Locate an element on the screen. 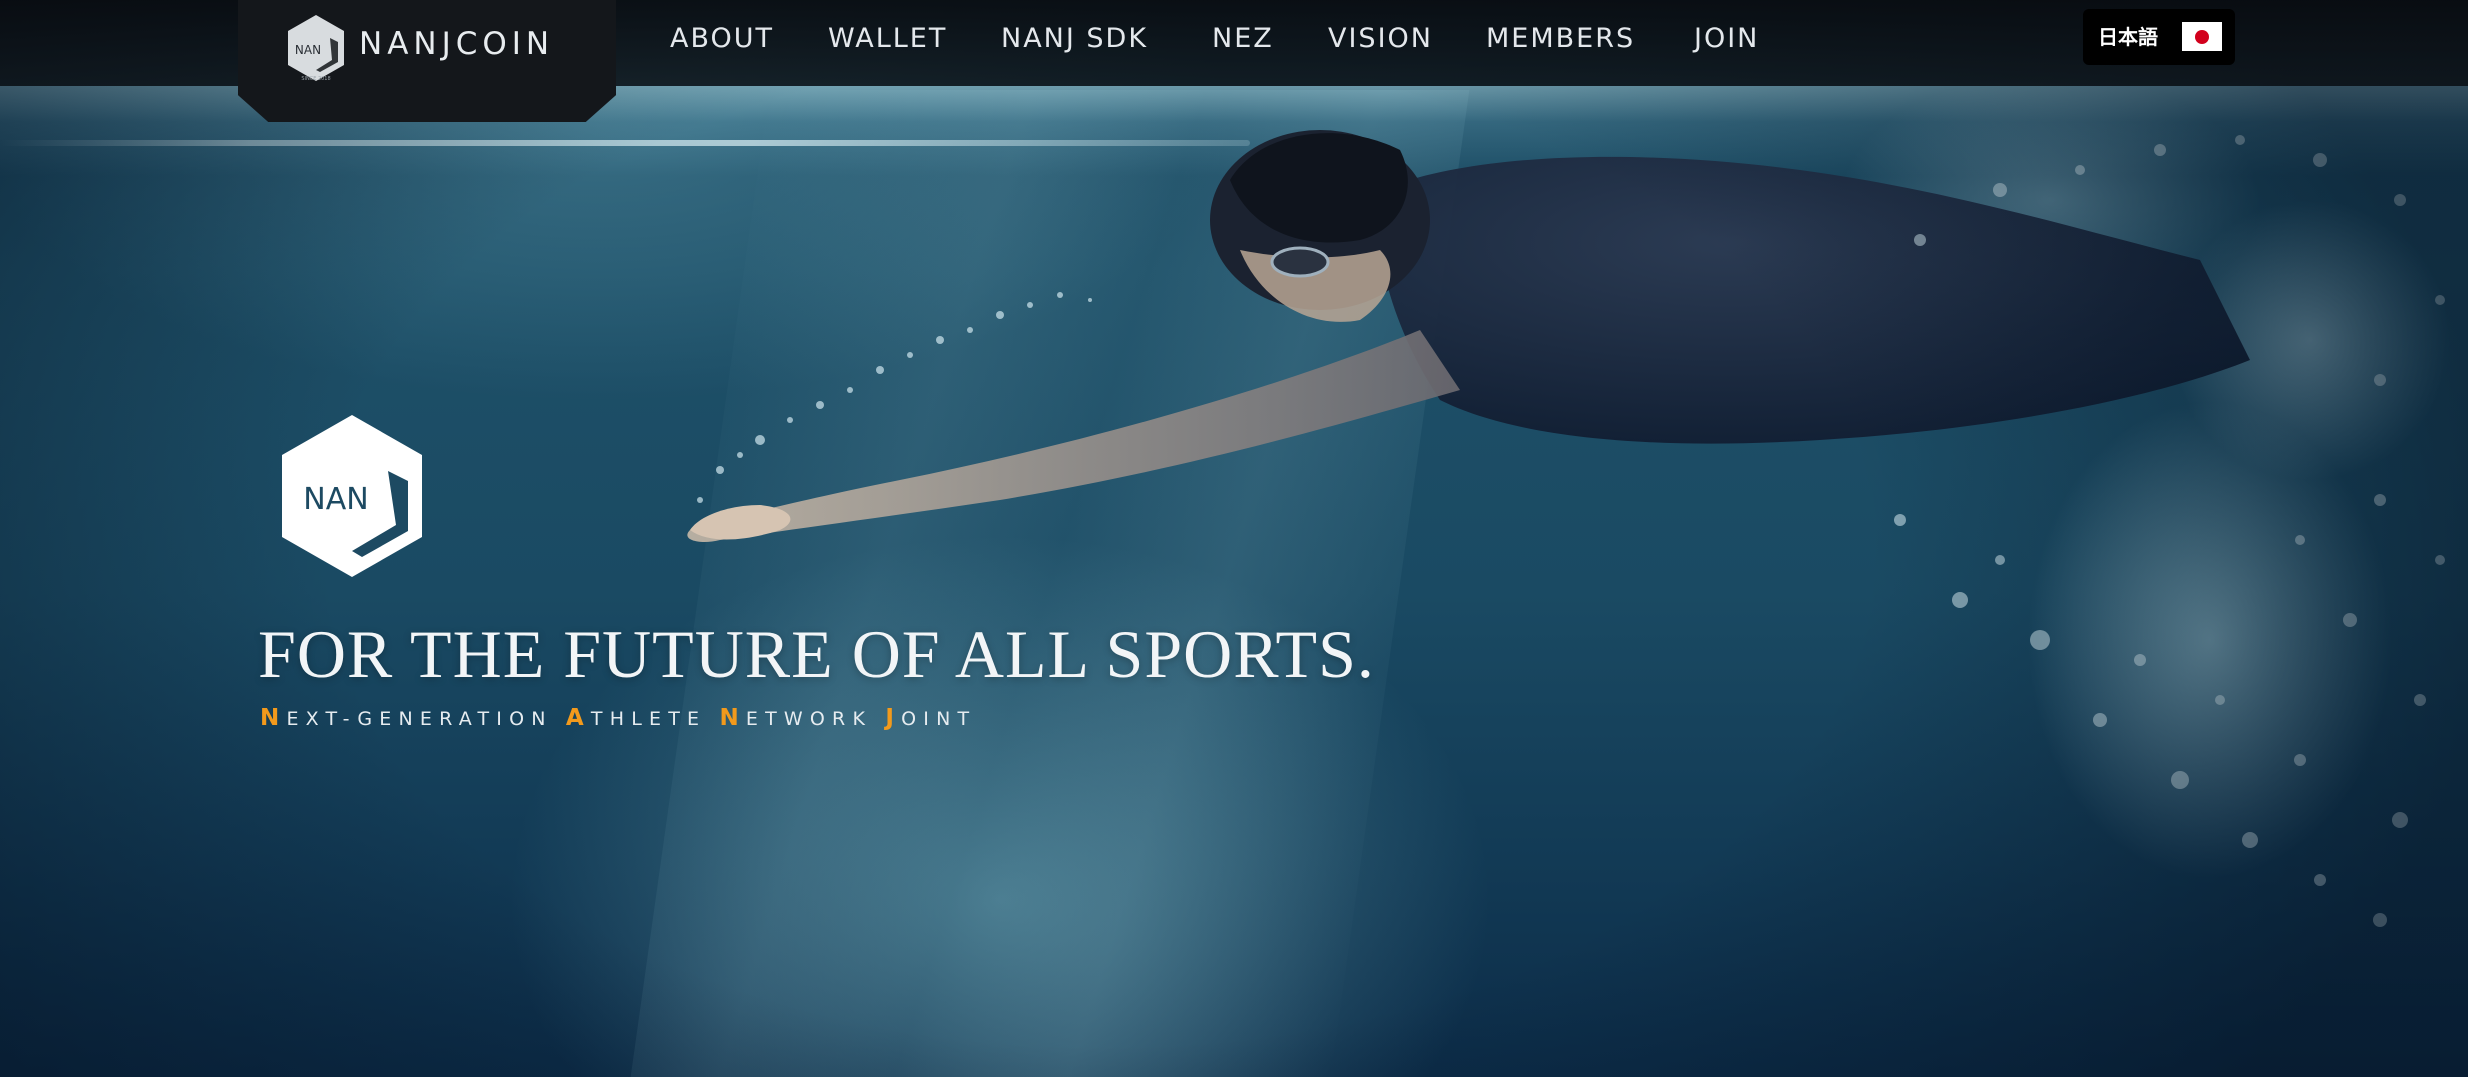 This screenshot has height=1077, width=2468. subtitle-word-network: NETWORK is located at coordinates (796, 718).